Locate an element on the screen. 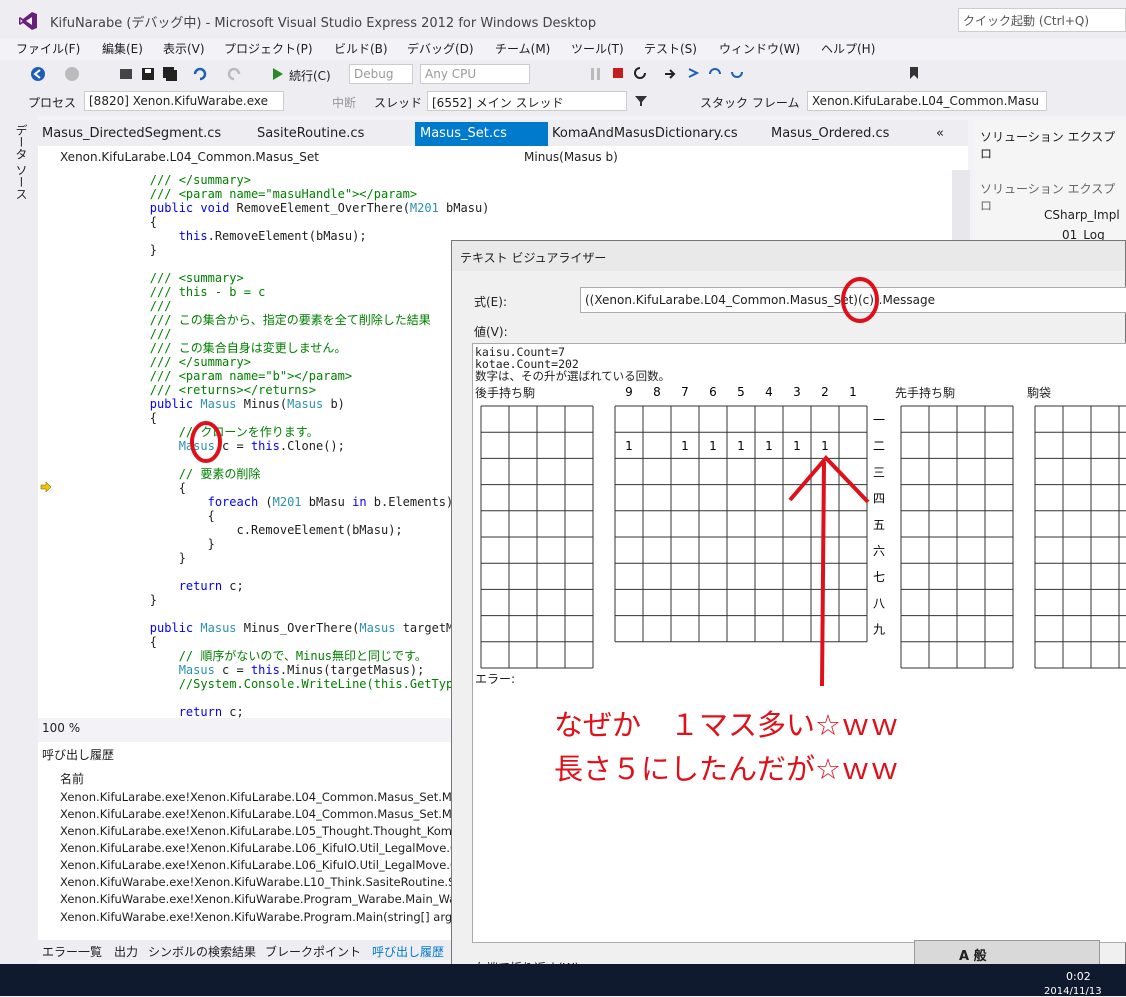 The width and height of the screenshot is (1126, 997). ime-mode: A 般 is located at coordinates (973, 954).